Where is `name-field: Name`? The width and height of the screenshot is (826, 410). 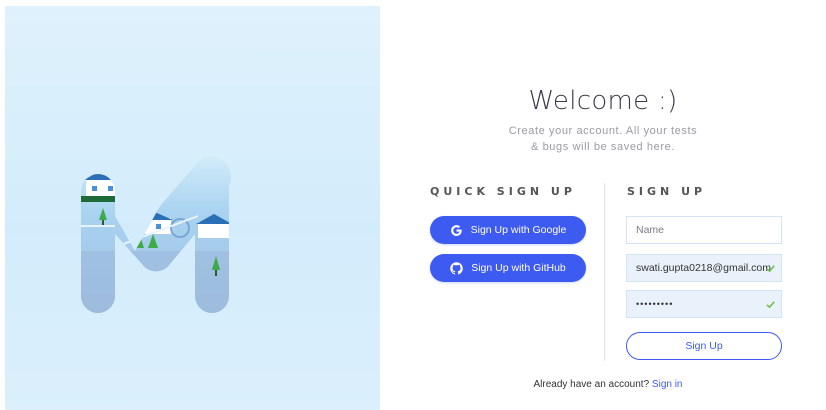
name-field: Name is located at coordinates (704, 230).